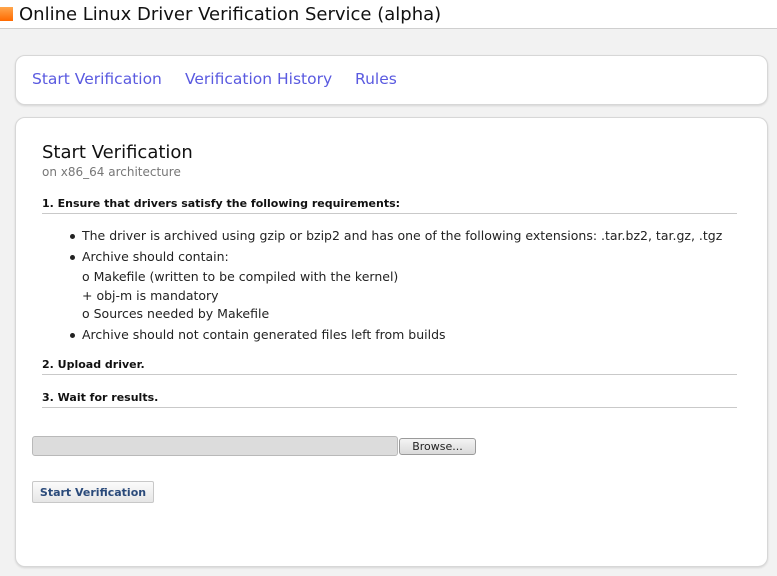 This screenshot has height=576, width=777. Describe the element at coordinates (6, 14) in the screenshot. I see `orange-square-icon` at that location.